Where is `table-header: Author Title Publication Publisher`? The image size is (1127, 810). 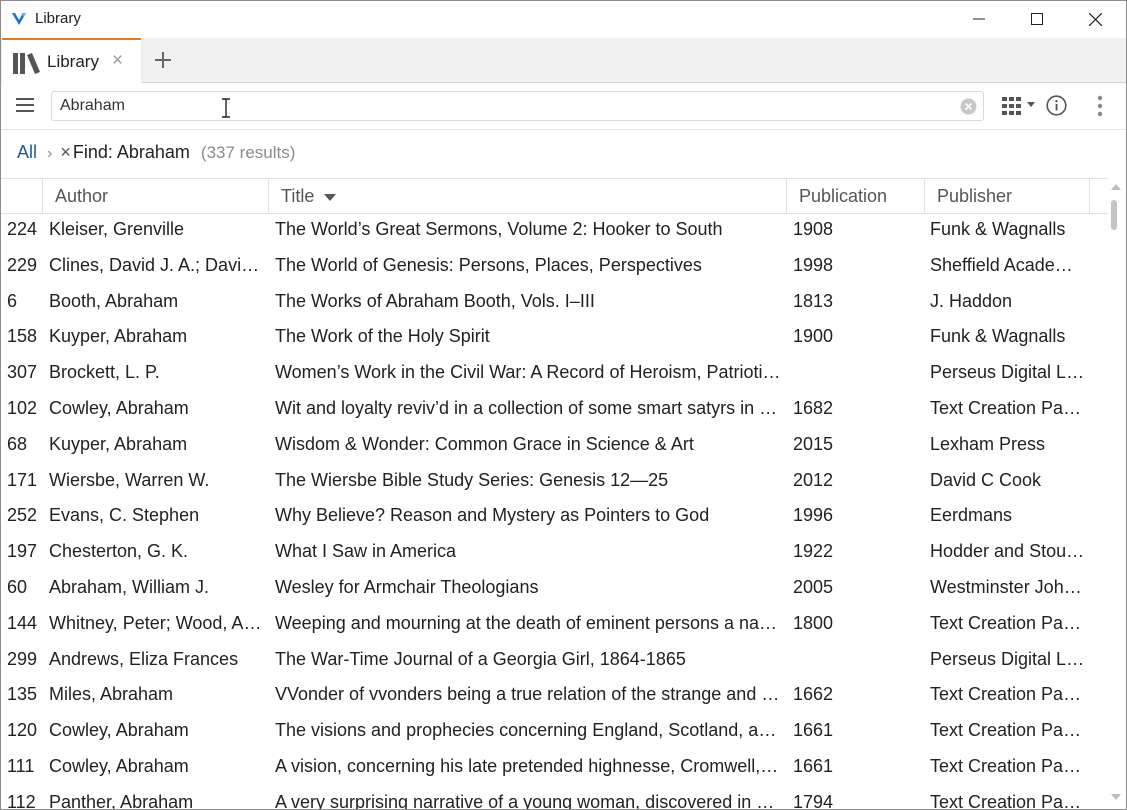
table-header: Author Title Publication Publisher is located at coordinates (554, 196).